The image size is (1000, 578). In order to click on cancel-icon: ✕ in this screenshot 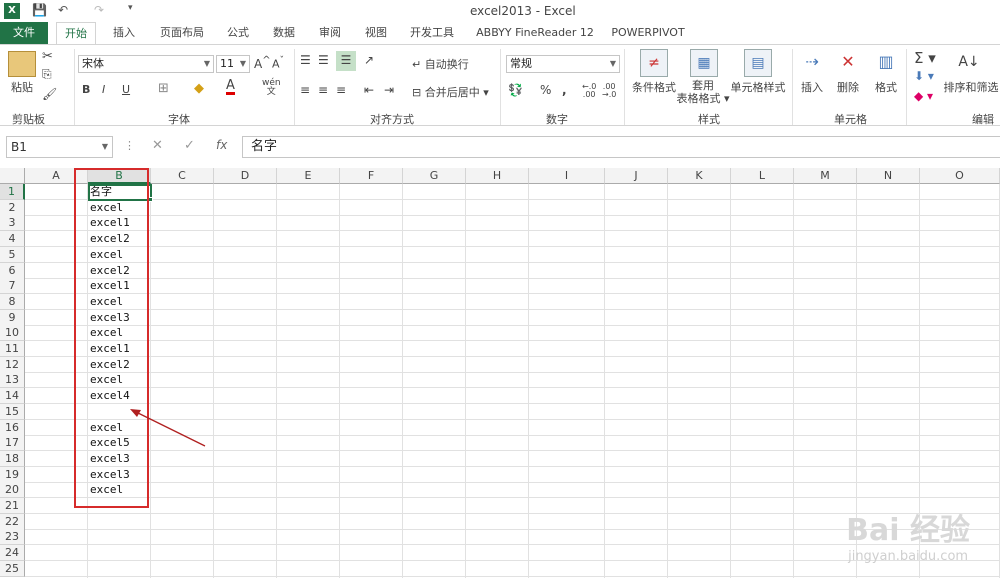, I will do `click(157, 145)`.